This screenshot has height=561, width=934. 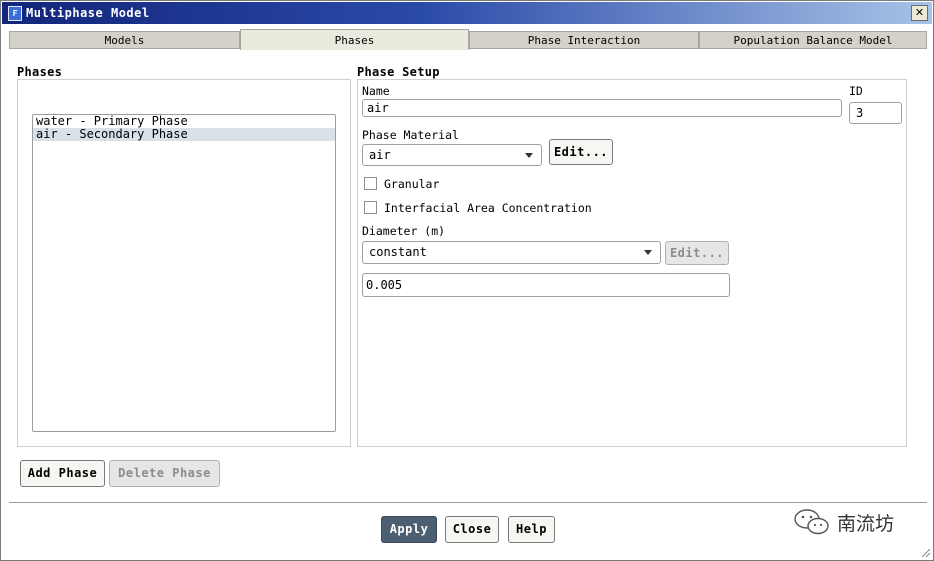 What do you see at coordinates (452, 155) in the screenshot?
I see `phase-material-dropdown: air` at bounding box center [452, 155].